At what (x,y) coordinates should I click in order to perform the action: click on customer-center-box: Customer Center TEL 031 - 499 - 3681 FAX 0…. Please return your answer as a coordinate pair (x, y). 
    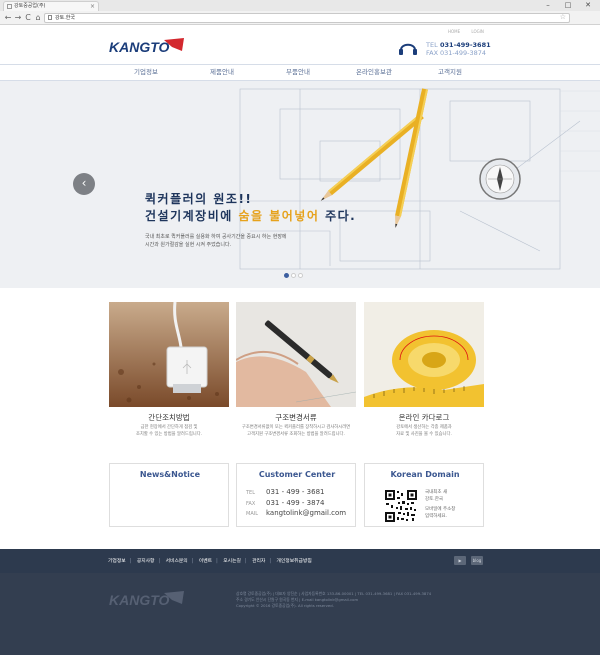
    Looking at the image, I should click on (296, 495).